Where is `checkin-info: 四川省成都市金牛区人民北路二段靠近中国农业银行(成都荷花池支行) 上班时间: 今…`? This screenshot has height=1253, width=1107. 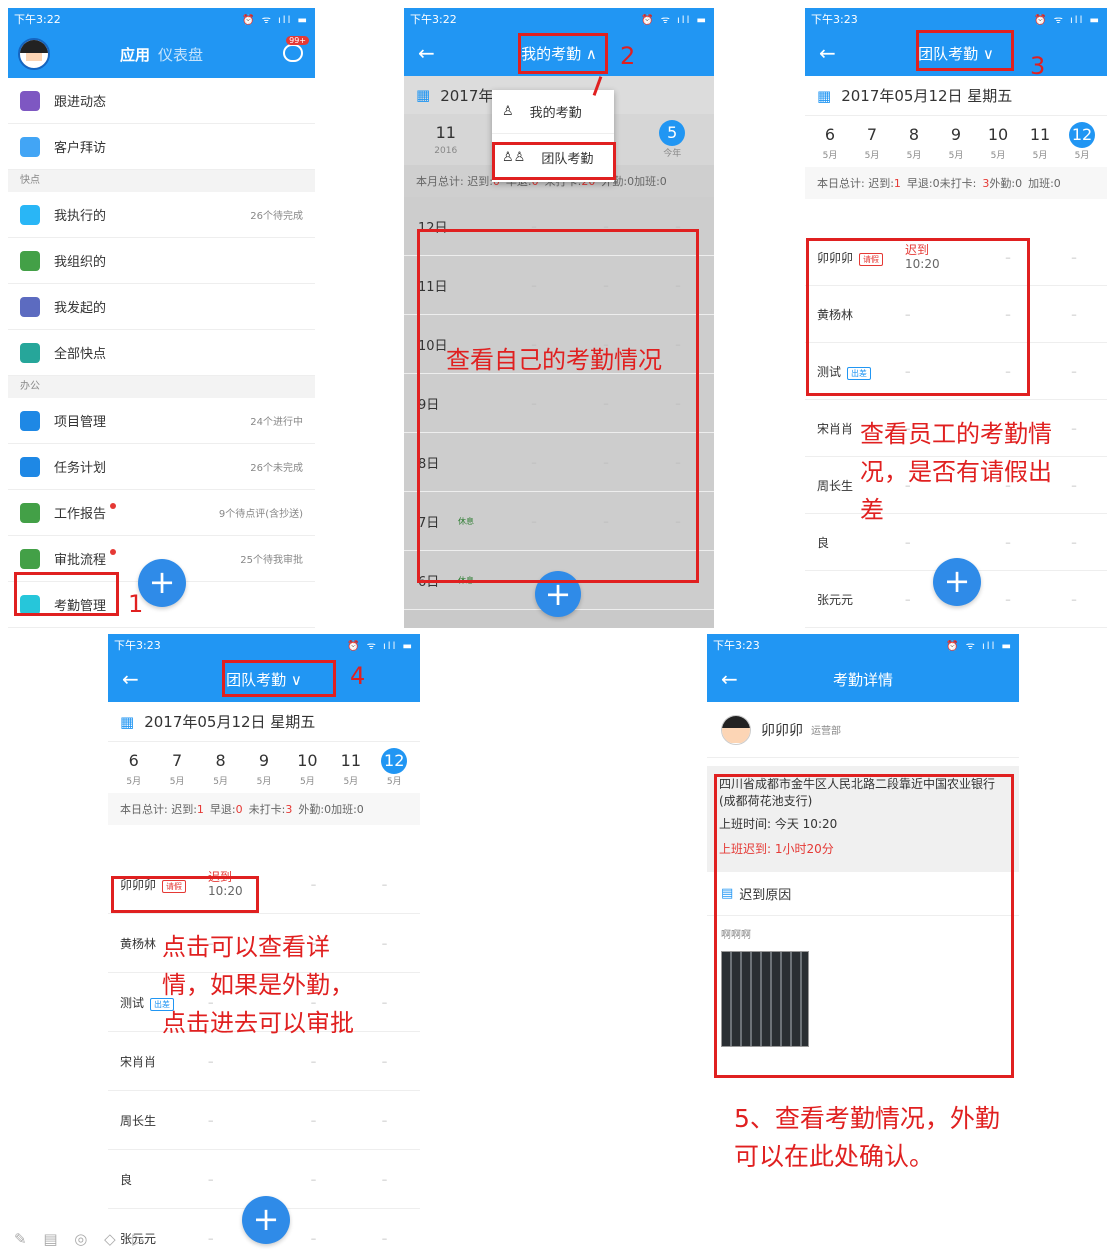
checkin-info: 四川省成都市金牛区人民北路二段靠近中国农业银行(成都荷花池支行) 上班时间: 今… is located at coordinates (863, 819).